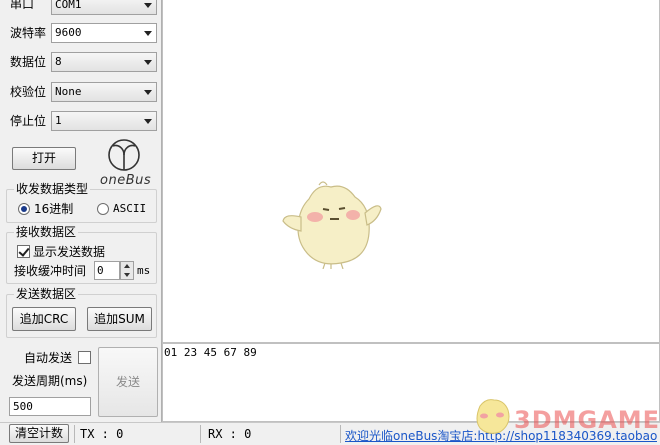 The width and height of the screenshot is (660, 445). I want to click on spin-up-icon, so click(127, 266).